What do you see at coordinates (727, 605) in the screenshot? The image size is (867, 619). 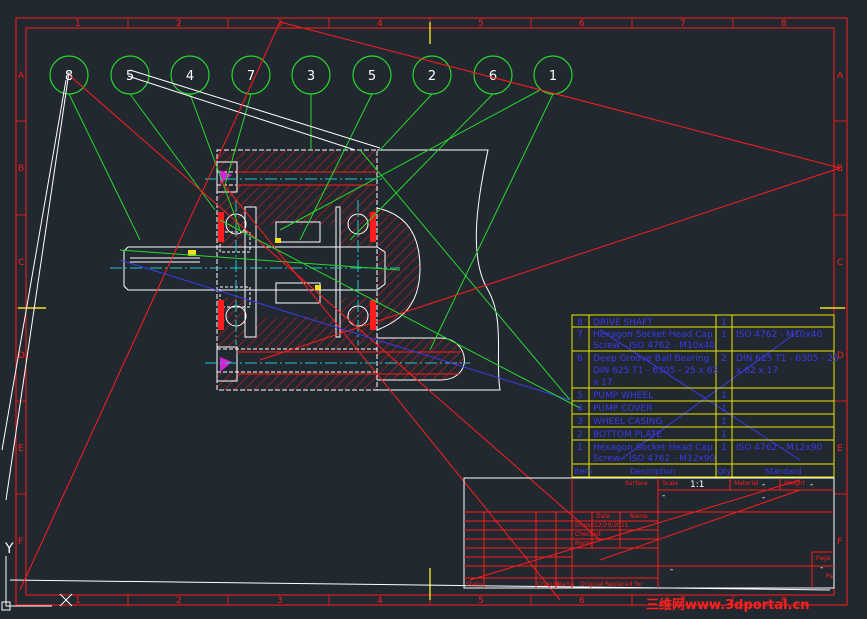 I see `watermark: 三维网www.3dportal.cn` at bounding box center [727, 605].